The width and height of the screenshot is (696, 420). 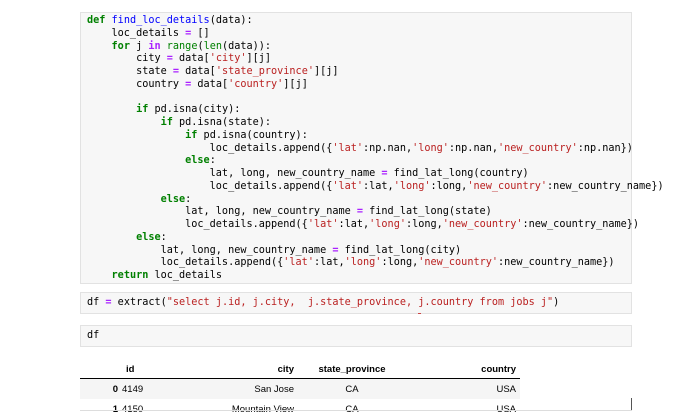 I want to click on code-line: def find_loc_details(data):, so click(x=170, y=20).